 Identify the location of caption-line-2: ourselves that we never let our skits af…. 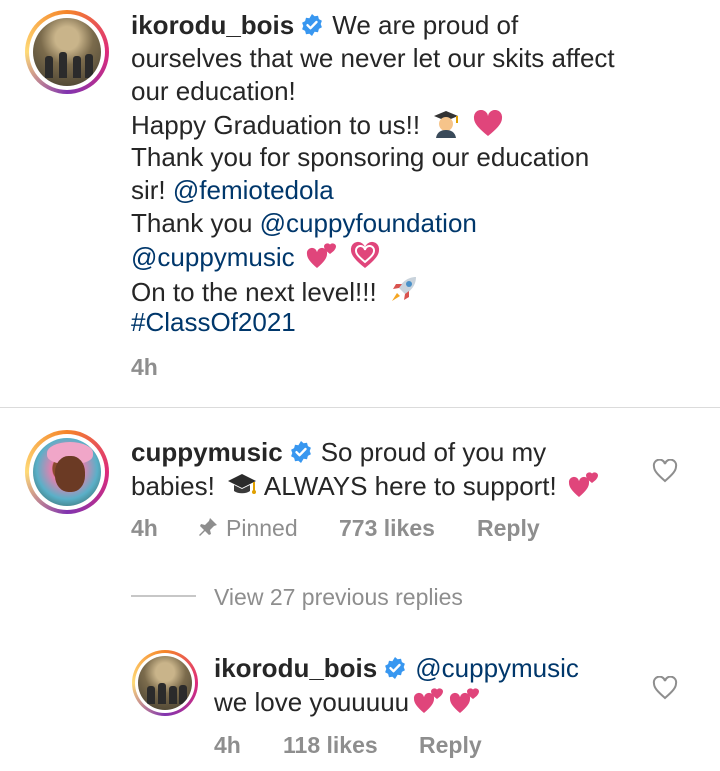
(373, 58).